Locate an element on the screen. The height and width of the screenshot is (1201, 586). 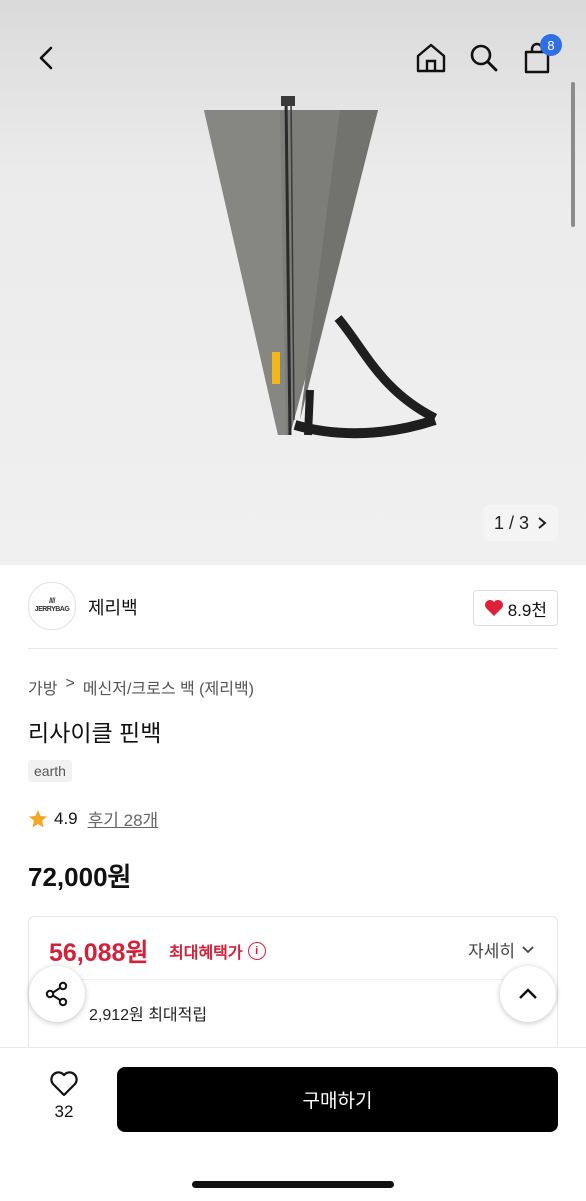
product-title: 리사이클 핀백 is located at coordinates (95, 733).